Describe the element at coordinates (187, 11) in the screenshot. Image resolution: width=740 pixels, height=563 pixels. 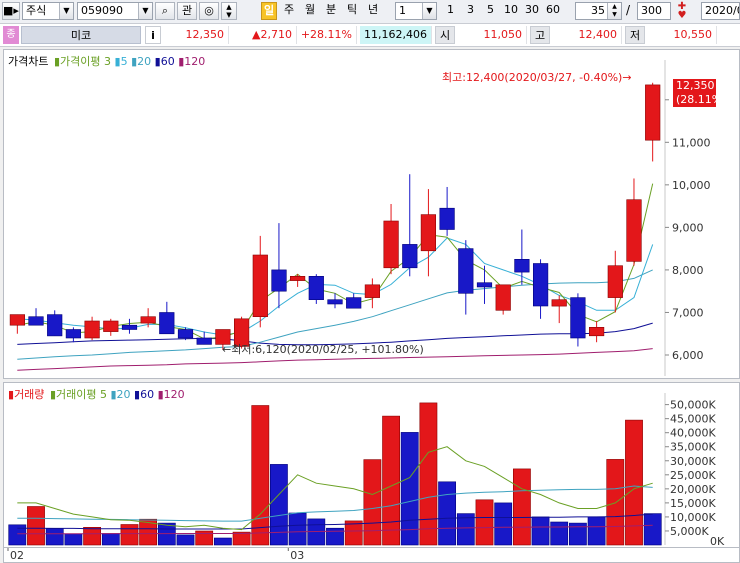
I see `interest-button: 관` at that location.